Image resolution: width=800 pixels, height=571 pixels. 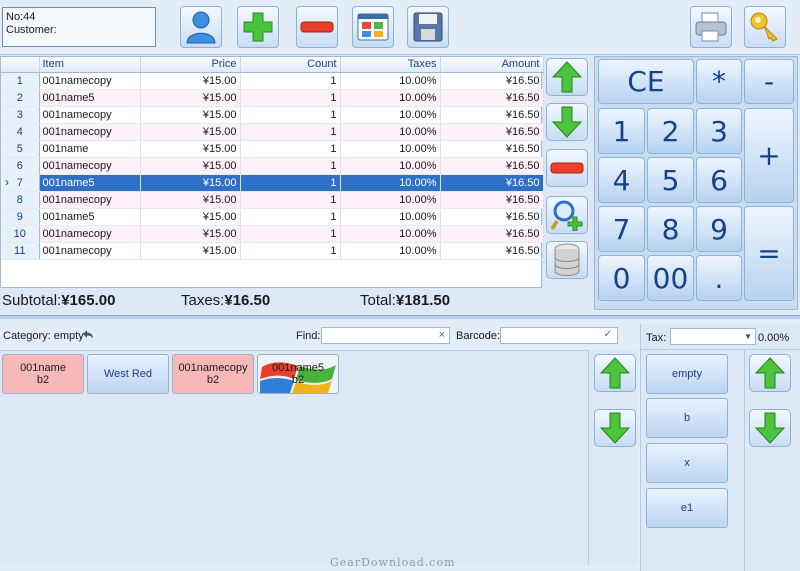 I want to click on key-minus: -, so click(x=769, y=81).